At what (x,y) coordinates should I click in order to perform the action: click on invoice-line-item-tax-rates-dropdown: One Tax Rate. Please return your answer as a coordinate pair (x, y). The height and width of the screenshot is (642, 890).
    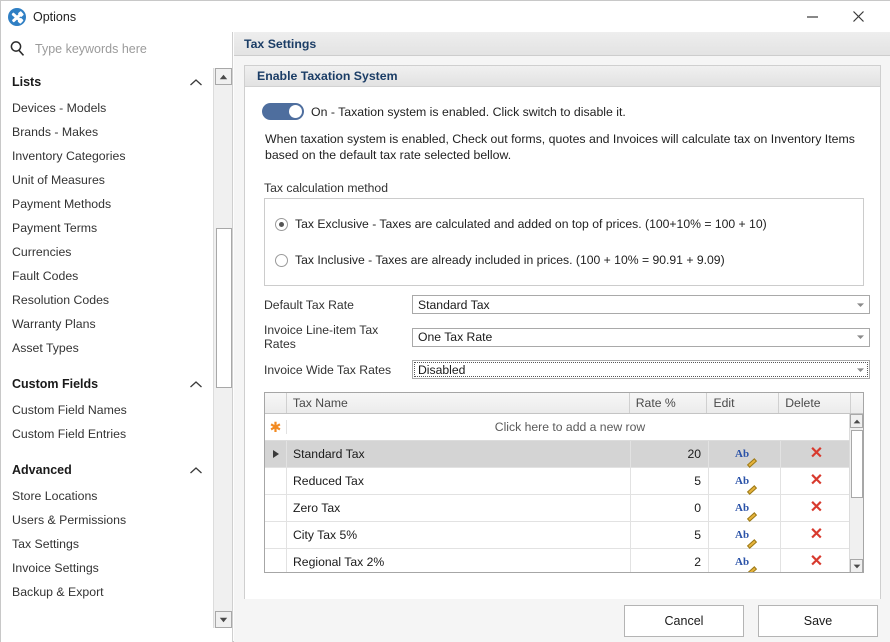
    Looking at the image, I should click on (641, 337).